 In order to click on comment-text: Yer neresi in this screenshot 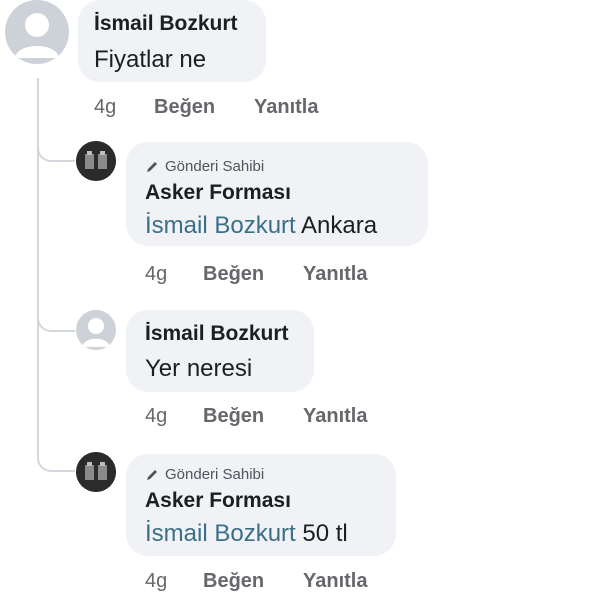, I will do `click(199, 368)`.